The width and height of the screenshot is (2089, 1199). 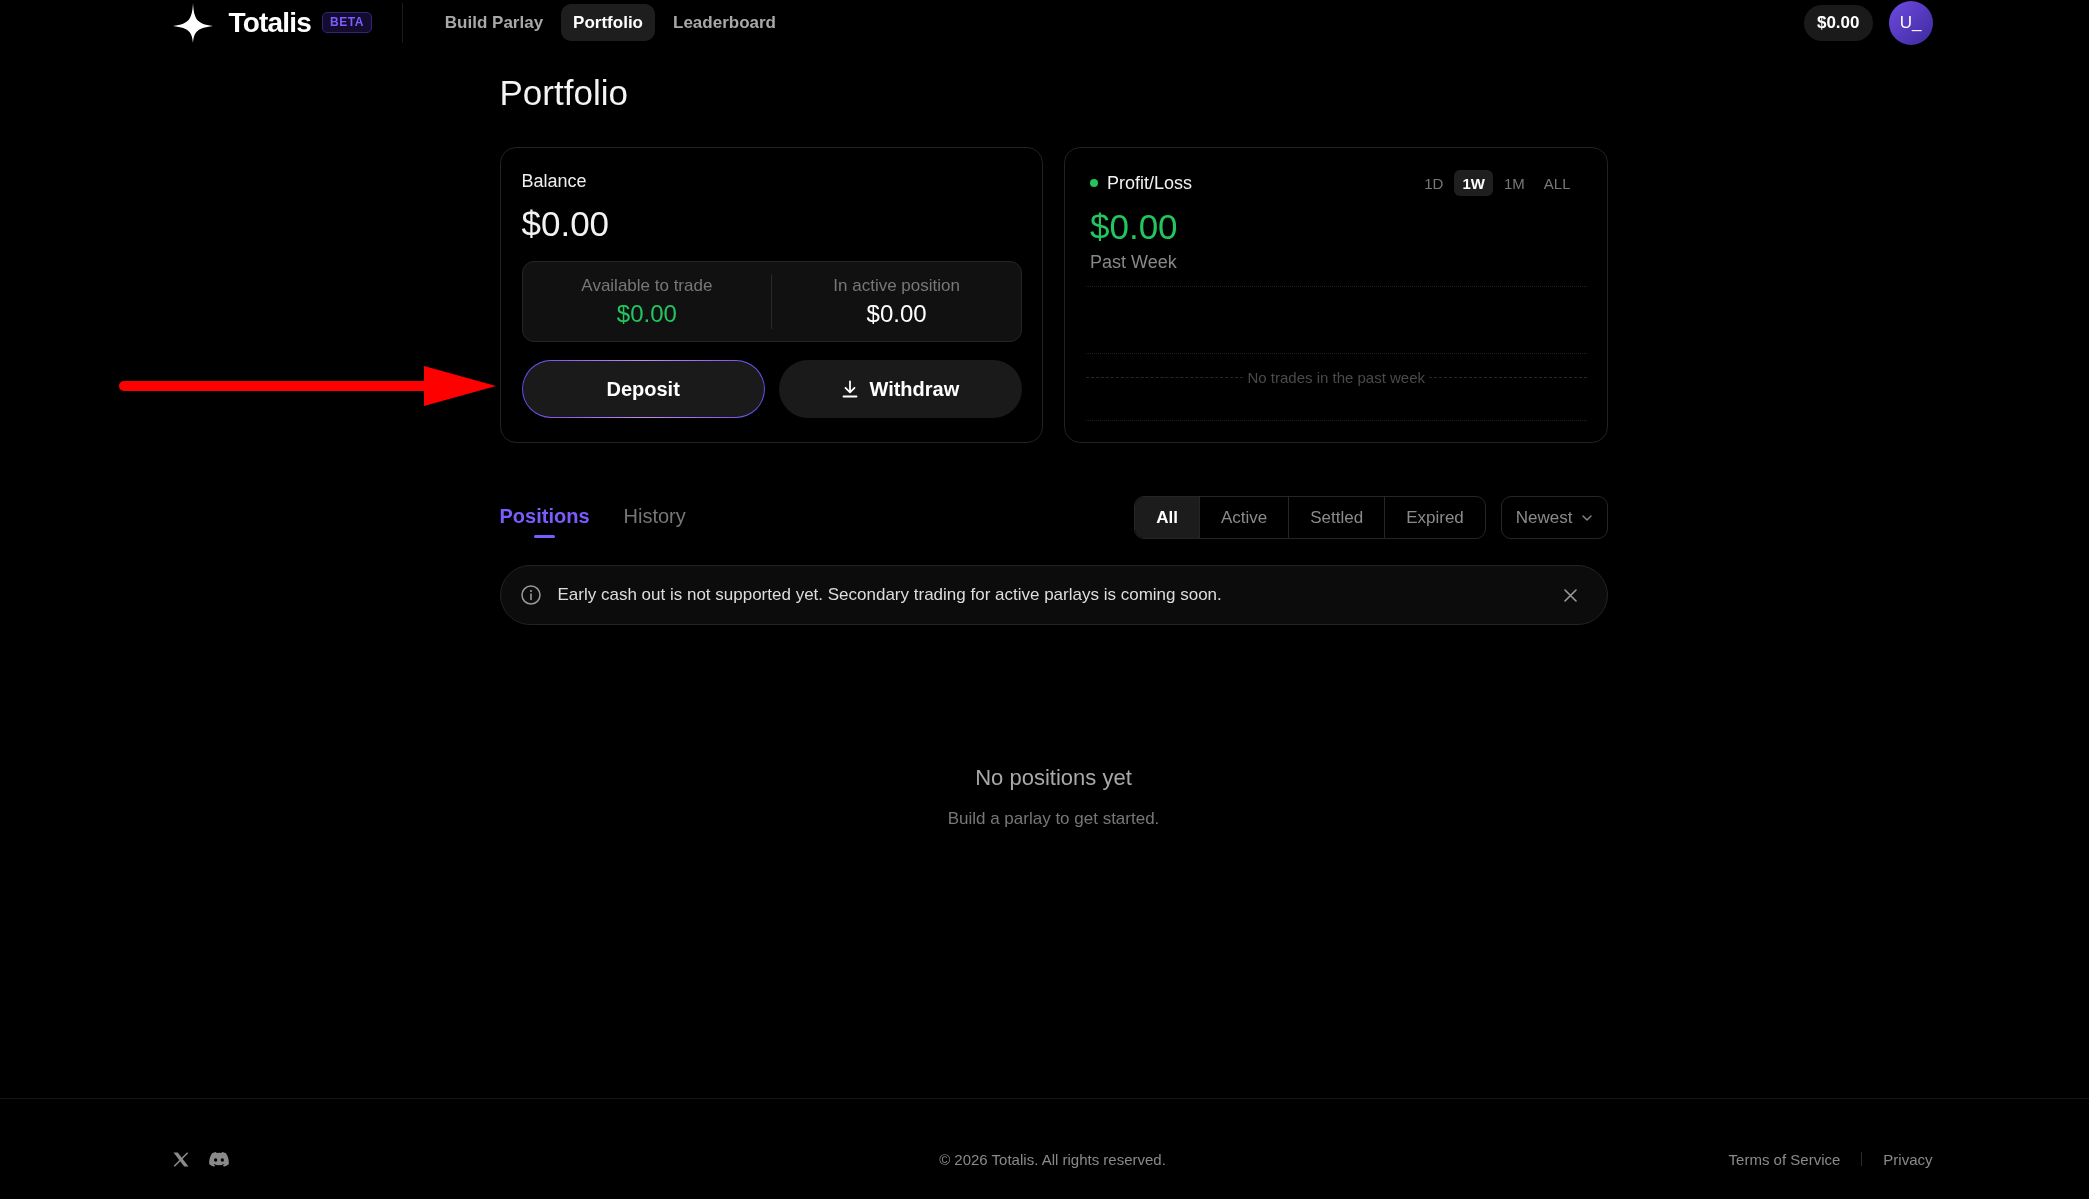 I want to click on balance-amount: $0.00, so click(x=566, y=224).